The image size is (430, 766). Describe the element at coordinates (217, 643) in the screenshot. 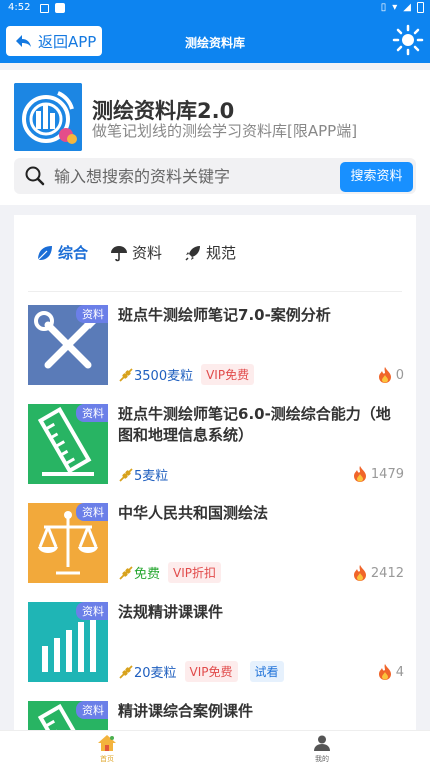

I see `list-item: 资料 法规精讲课课件 20麦粒 VIP免费 试看 4` at that location.